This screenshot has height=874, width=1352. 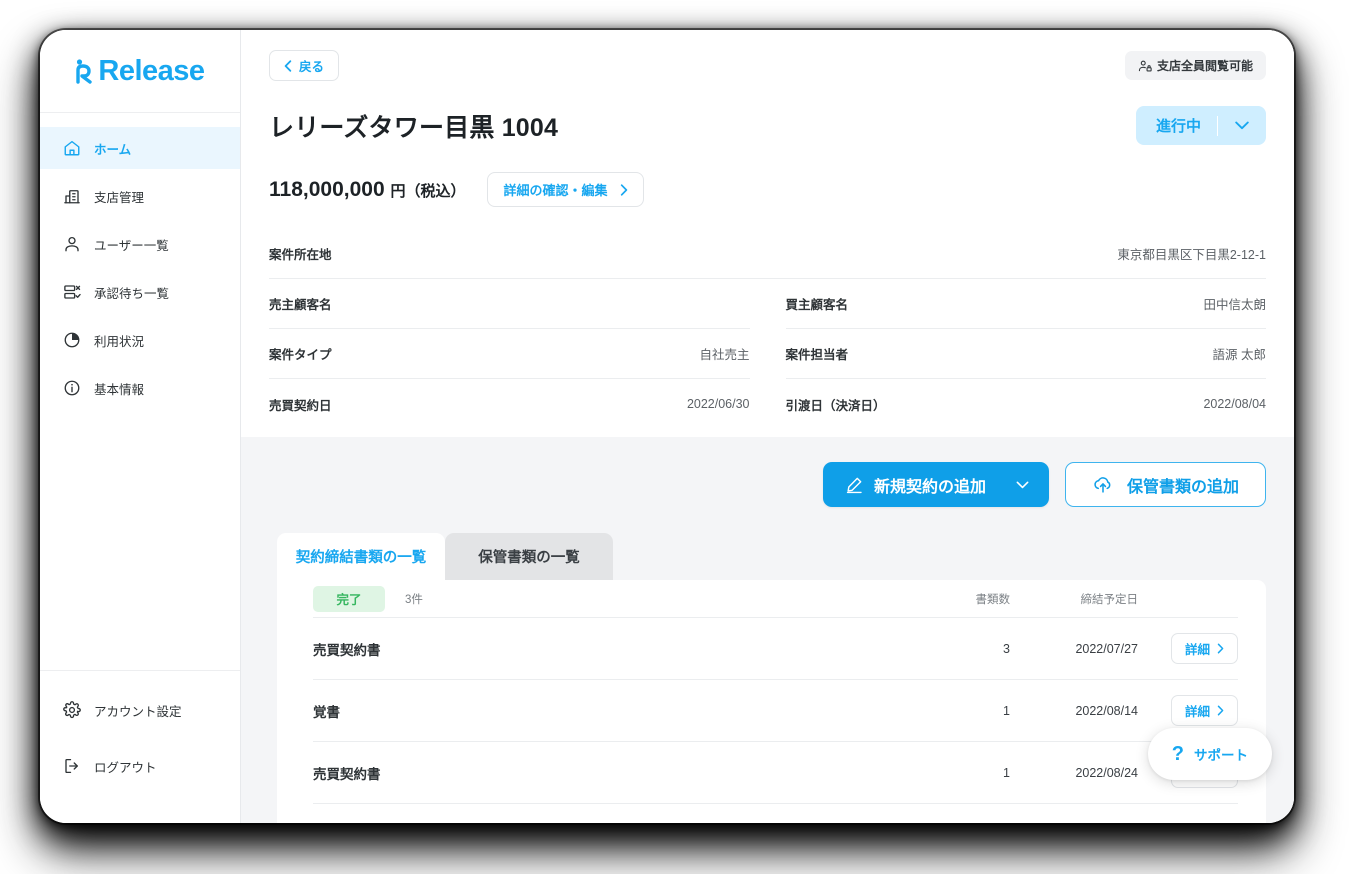 I want to click on document-date: 2022/08/24, so click(x=1106, y=772).